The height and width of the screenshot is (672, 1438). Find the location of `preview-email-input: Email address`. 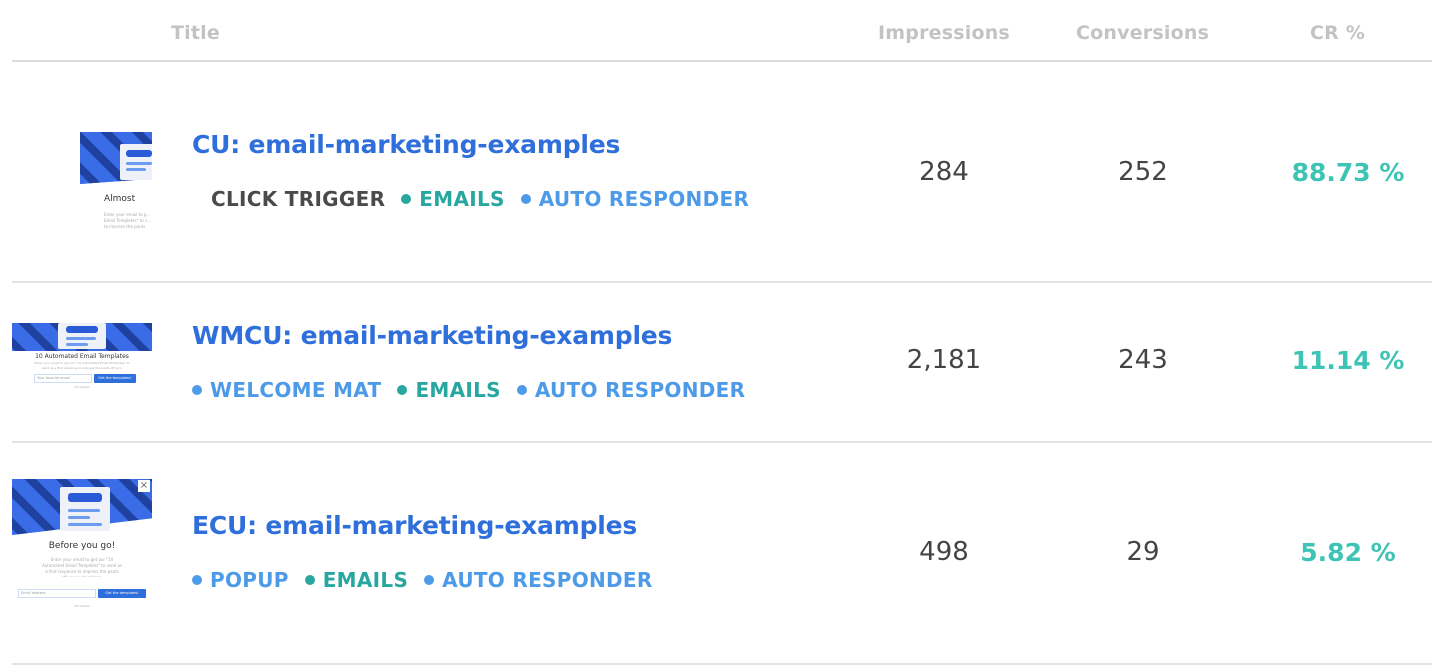

preview-email-input: Email address is located at coordinates (57, 593).